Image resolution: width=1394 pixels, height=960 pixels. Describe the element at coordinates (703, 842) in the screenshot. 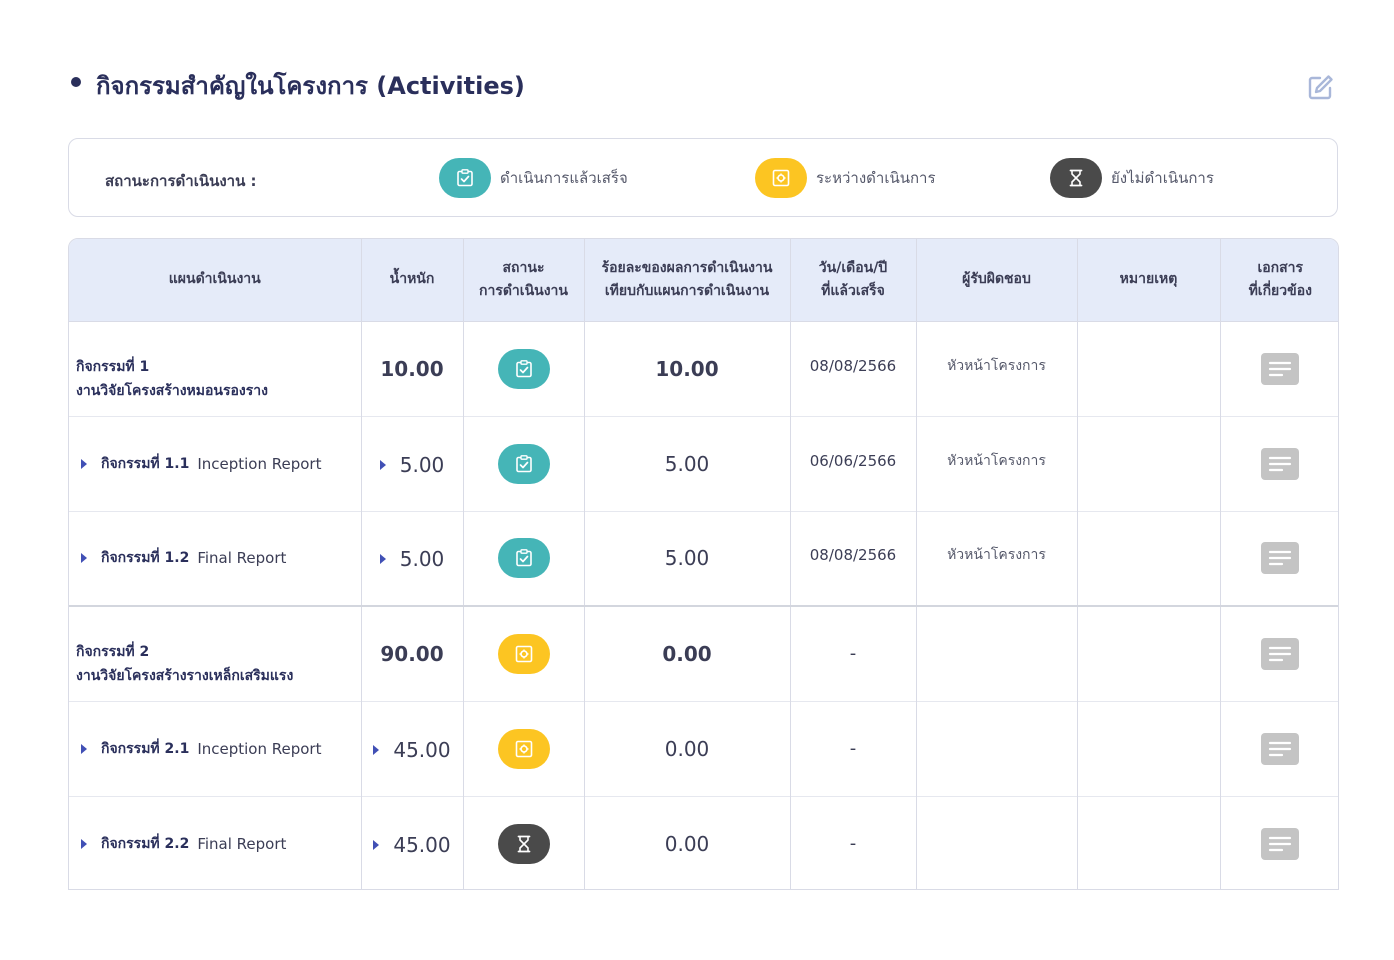

I see `table-row: กิจกรรมที่ 2.2 Final Report 45.00 0.00 -` at that location.